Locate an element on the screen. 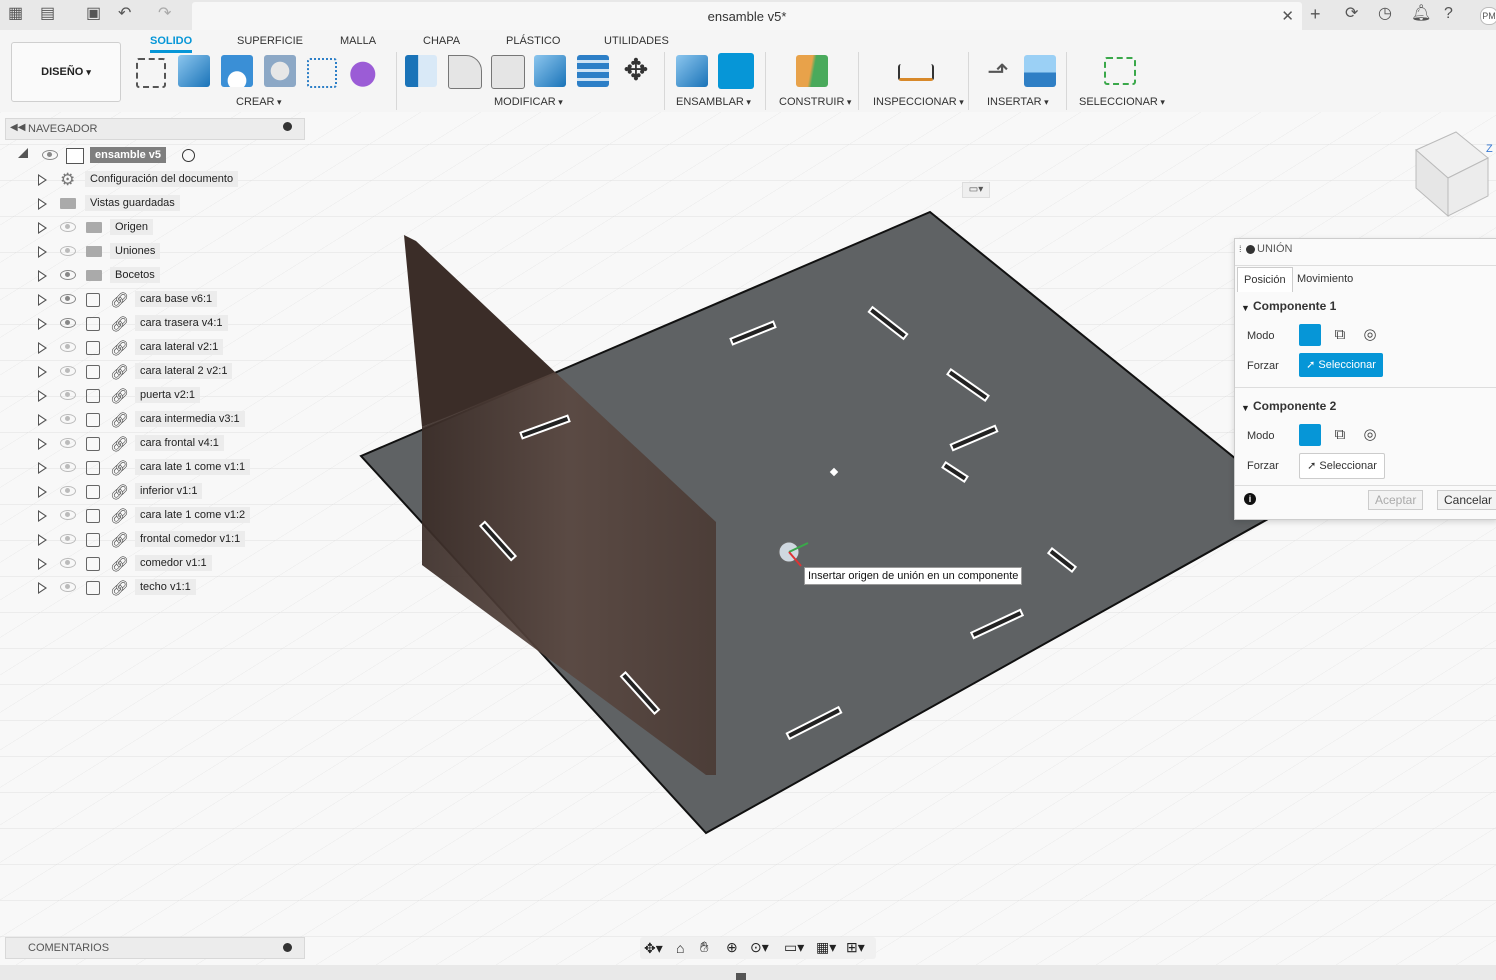 The width and height of the screenshot is (1496, 980). extrude-icon is located at coordinates (194, 71).